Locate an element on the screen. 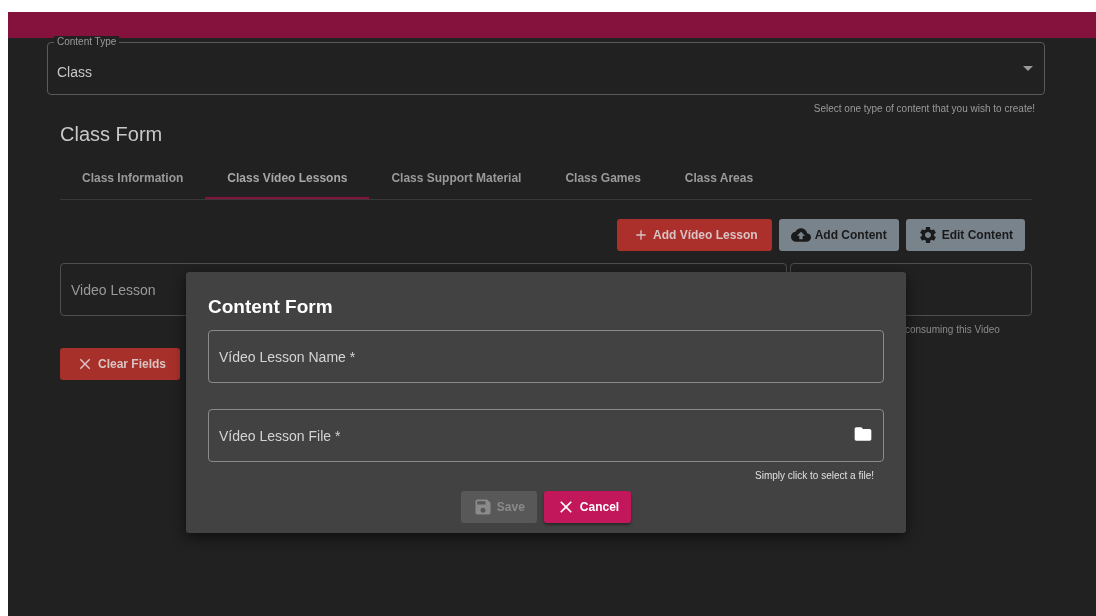  dialog-title: Content Form is located at coordinates (271, 307).